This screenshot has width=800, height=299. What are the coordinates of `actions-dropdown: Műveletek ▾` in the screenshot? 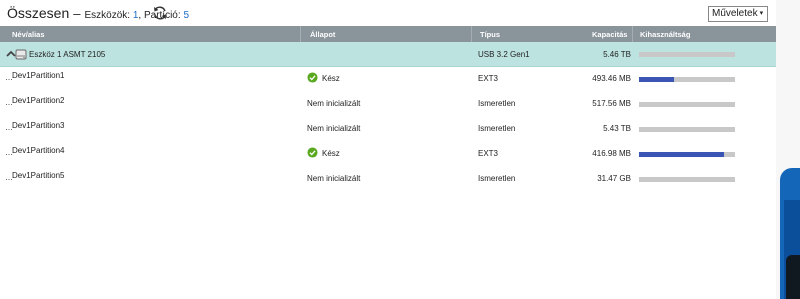 It's located at (738, 14).